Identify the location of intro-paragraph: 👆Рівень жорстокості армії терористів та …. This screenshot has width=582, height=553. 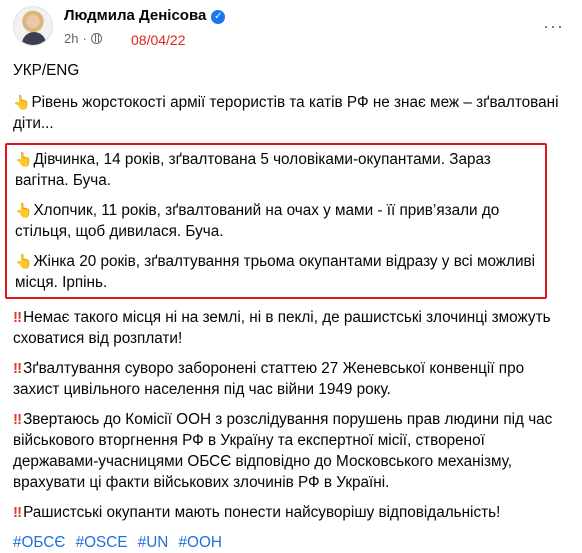
(293, 113).